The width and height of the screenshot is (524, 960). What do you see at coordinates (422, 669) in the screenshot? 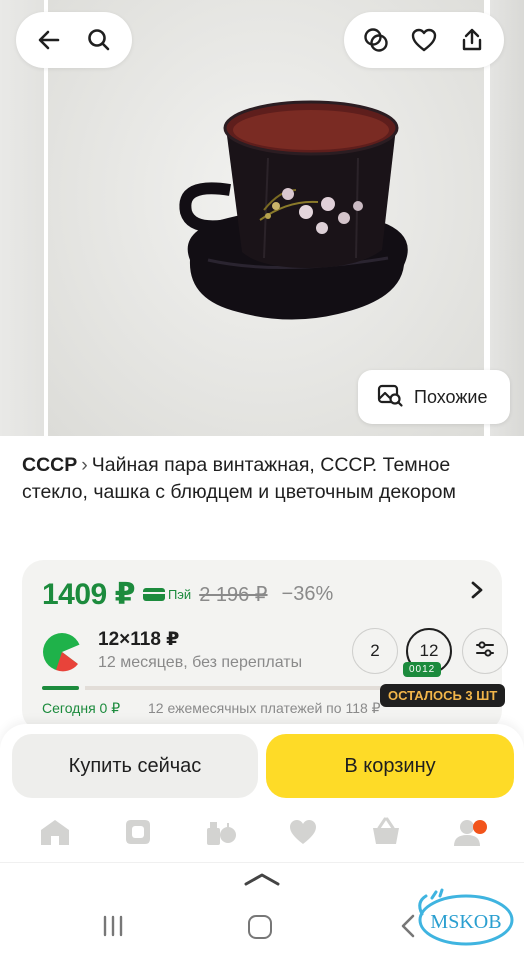
I see `installment-code-badge: 0012` at bounding box center [422, 669].